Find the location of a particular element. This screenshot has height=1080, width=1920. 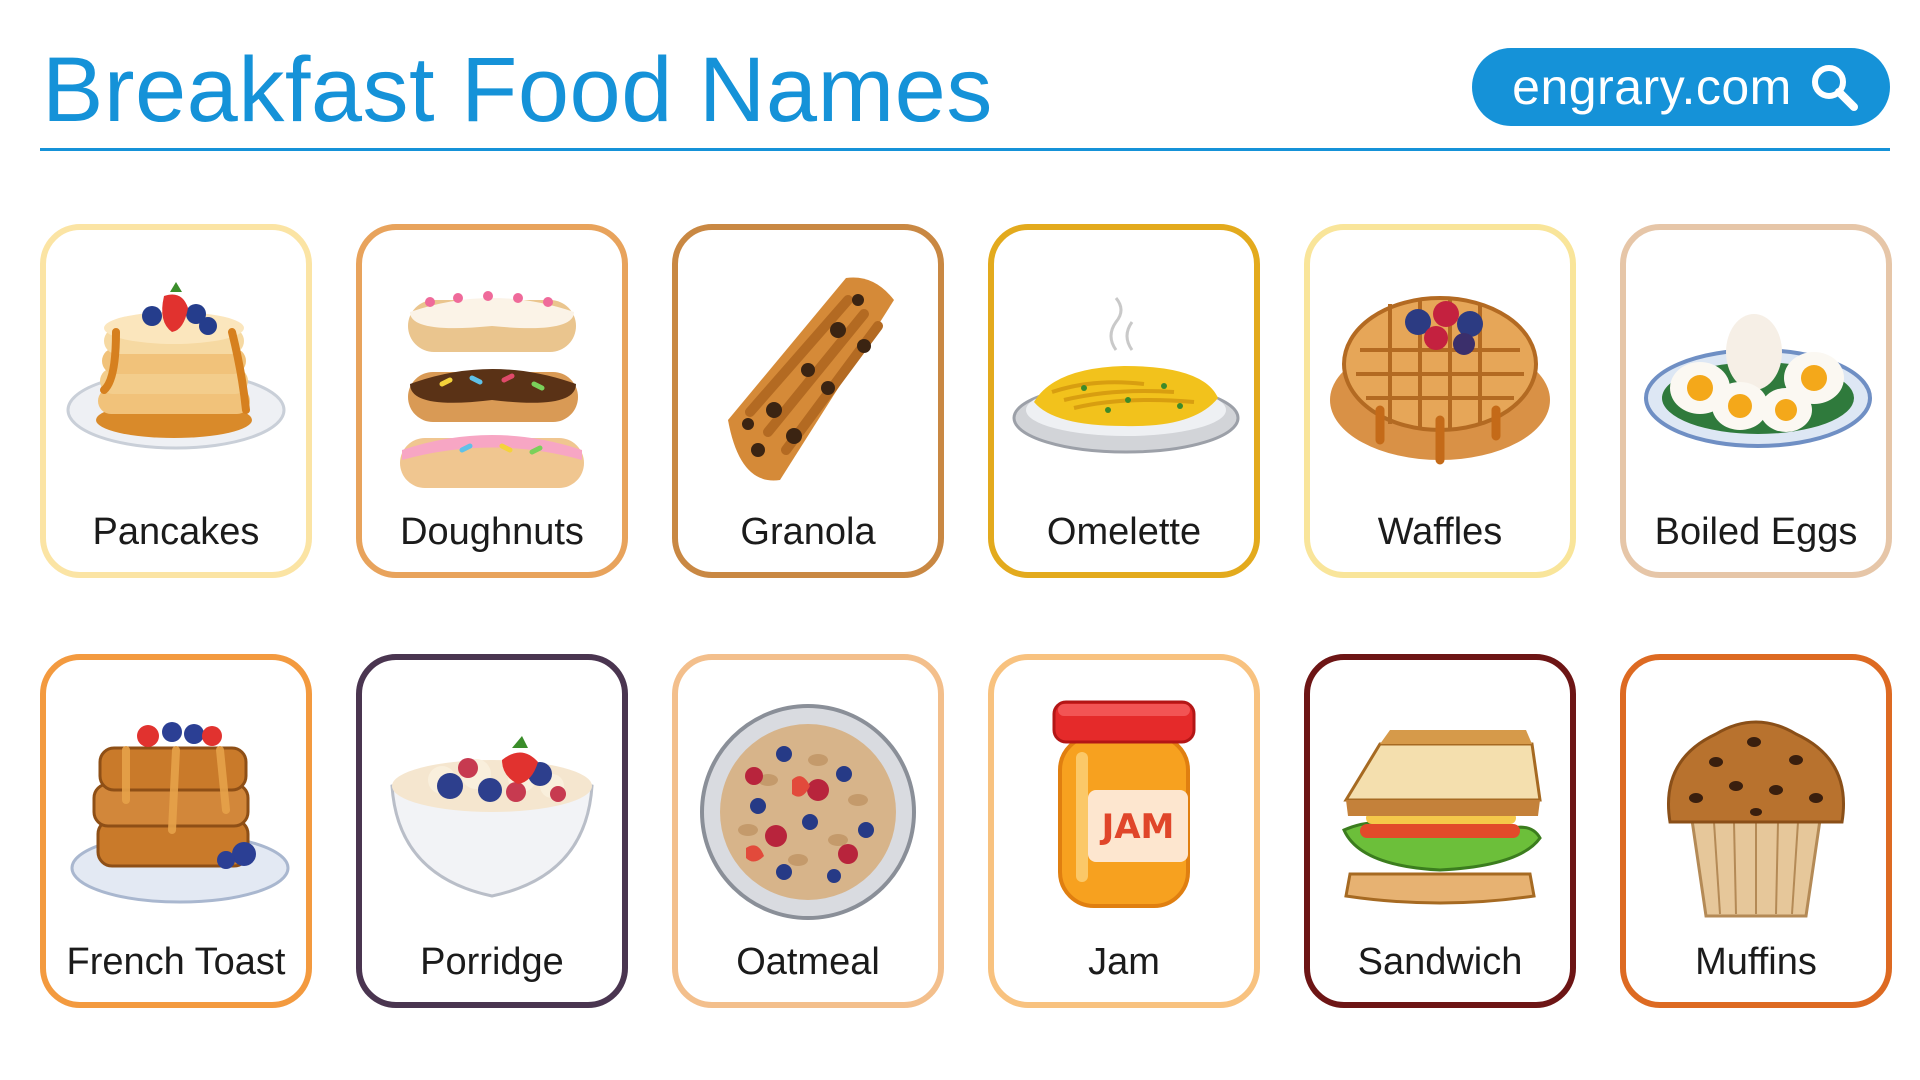

svg-text: JAM is located at coordinates (1137, 827).